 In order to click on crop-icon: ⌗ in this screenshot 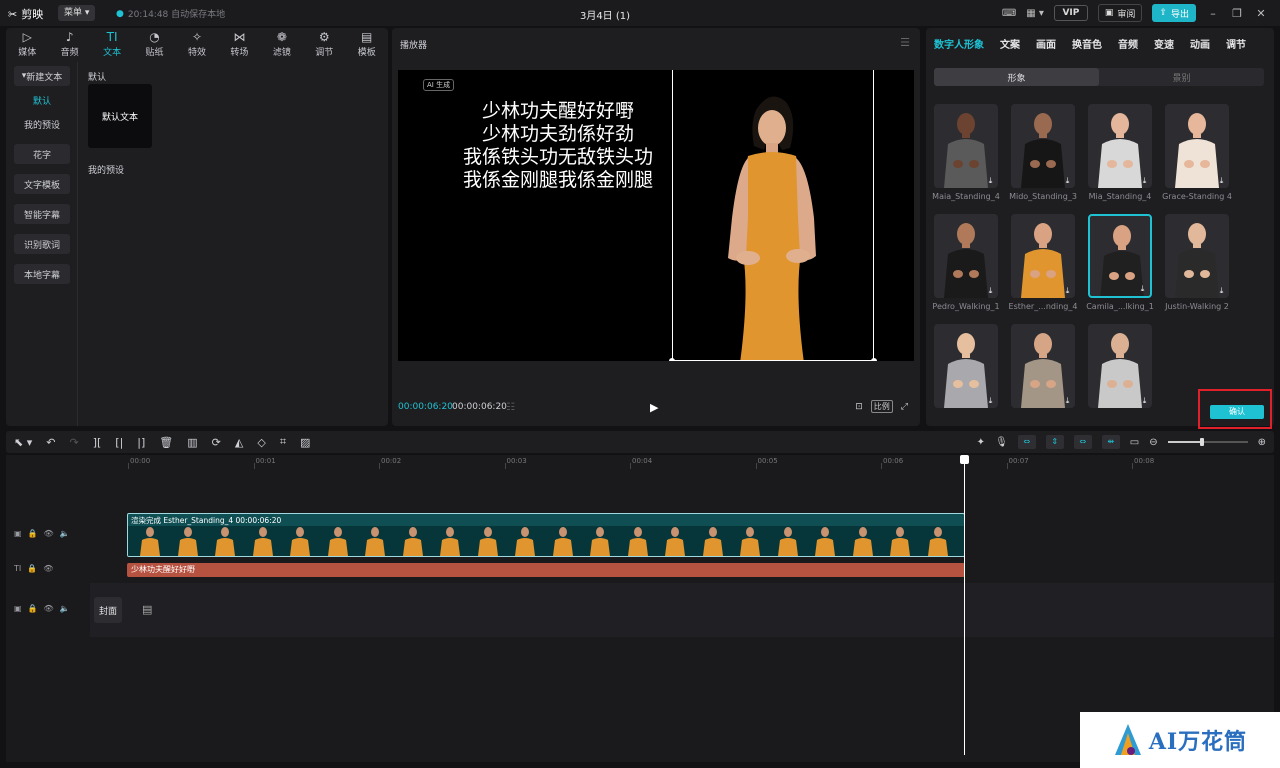, I will do `click(283, 442)`.